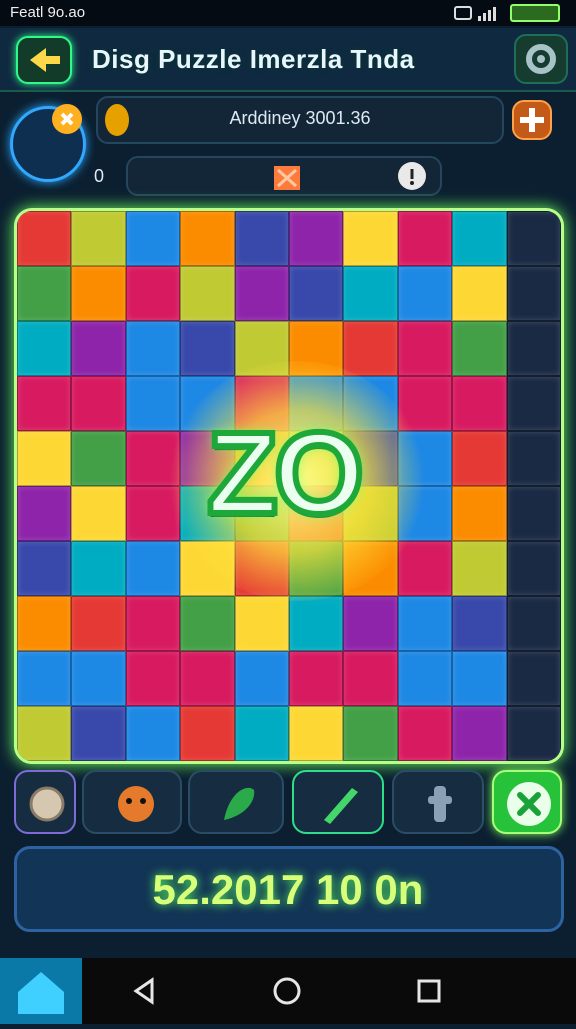 The height and width of the screenshot is (1029, 576). What do you see at coordinates (44, 60) in the screenshot?
I see `back-button` at bounding box center [44, 60].